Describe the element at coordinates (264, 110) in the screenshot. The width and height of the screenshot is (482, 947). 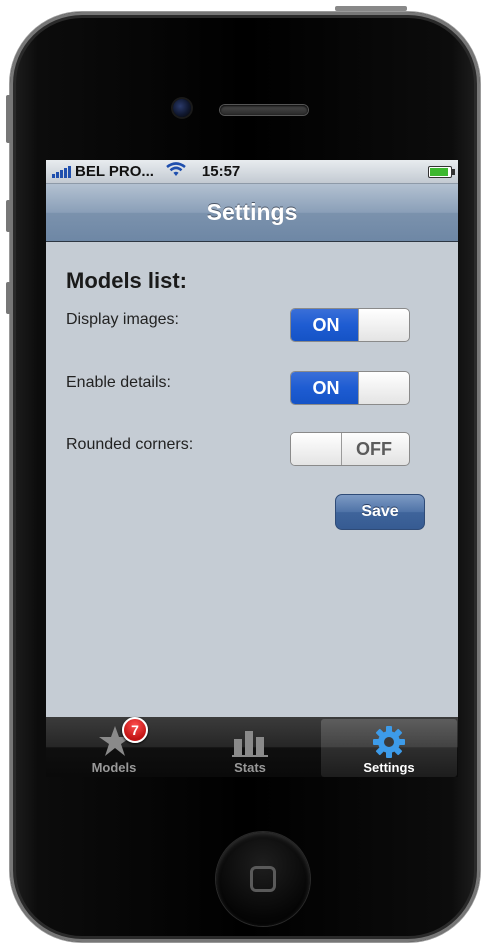
I see `speaker-grille` at that location.